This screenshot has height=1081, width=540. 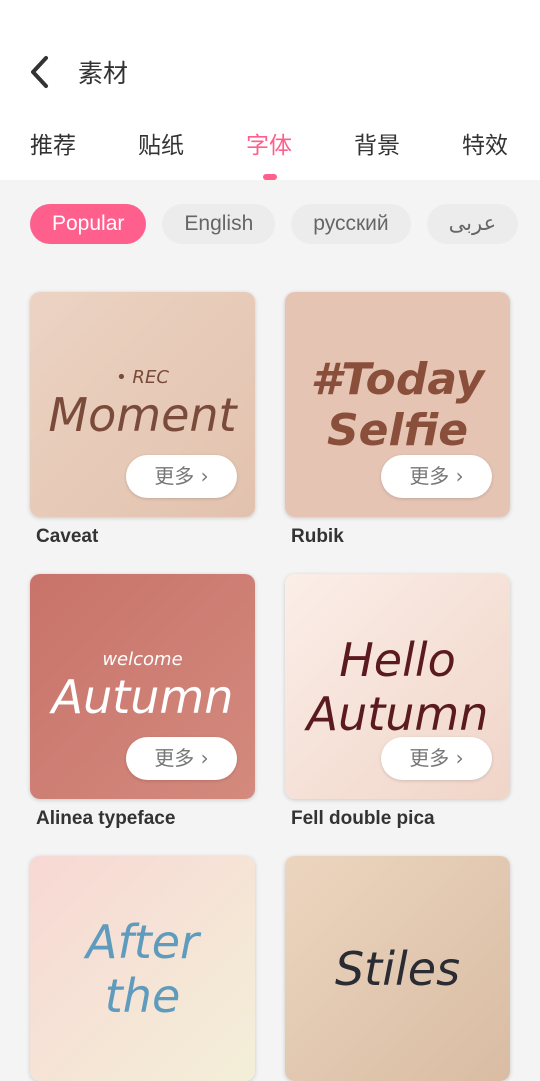 I want to click on font-card: welcome Autumn 更多 ›, so click(x=142, y=686).